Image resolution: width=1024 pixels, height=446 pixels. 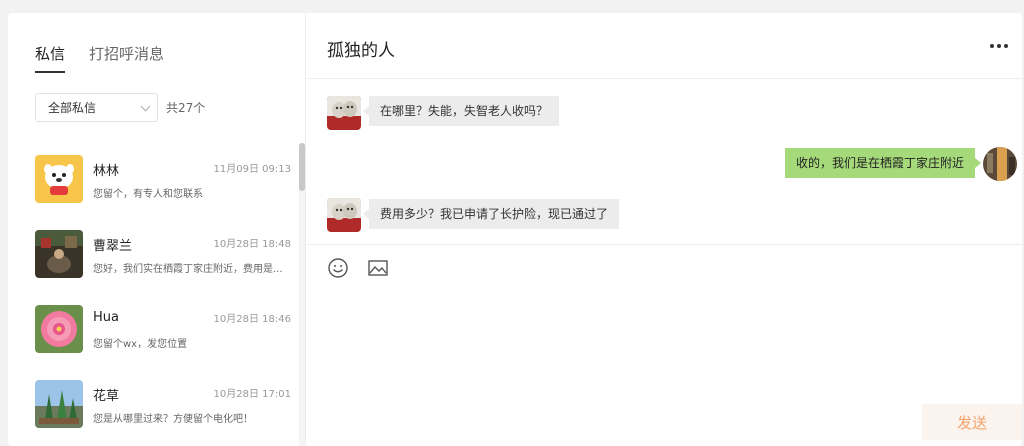 I want to click on message-bubble: 费用多少？我已申请了长护险，现已通过了, so click(x=491, y=214).